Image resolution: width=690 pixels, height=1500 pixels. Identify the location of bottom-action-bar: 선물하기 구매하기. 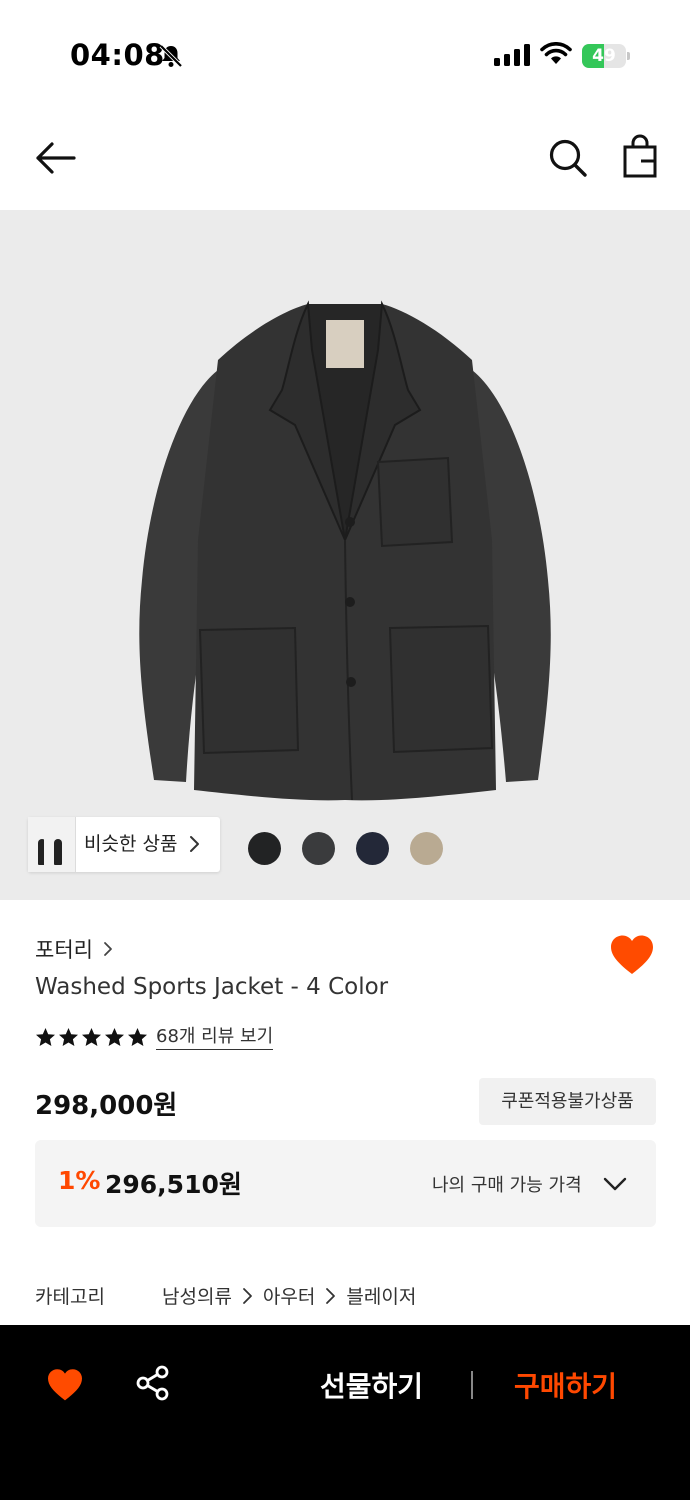
(345, 1412).